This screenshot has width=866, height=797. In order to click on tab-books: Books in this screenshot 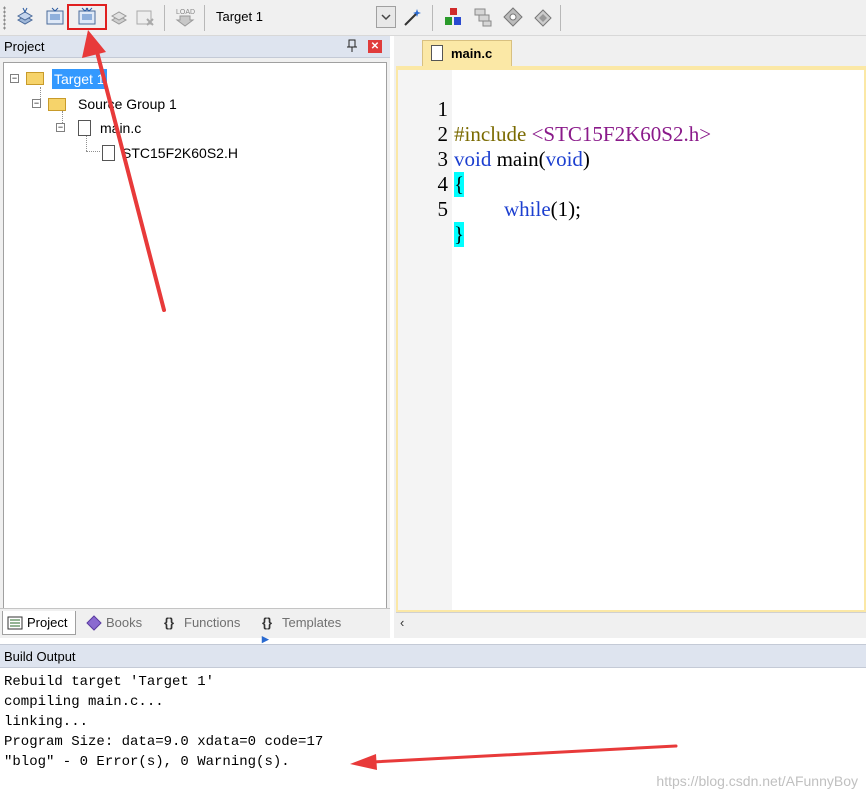, I will do `click(118, 623)`.